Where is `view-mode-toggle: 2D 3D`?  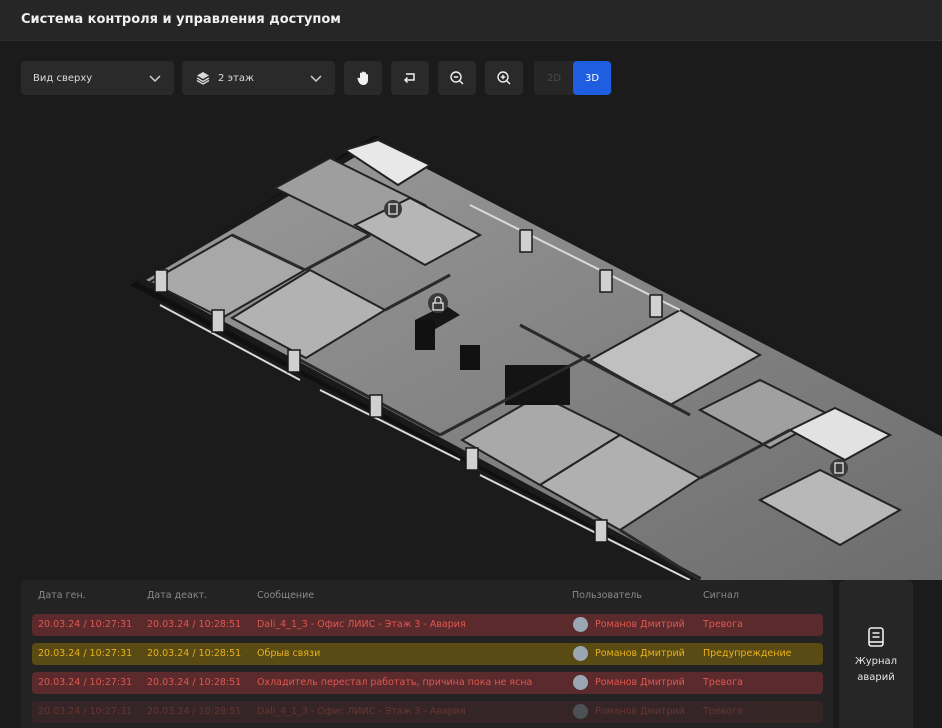
view-mode-toggle: 2D 3D is located at coordinates (573, 78).